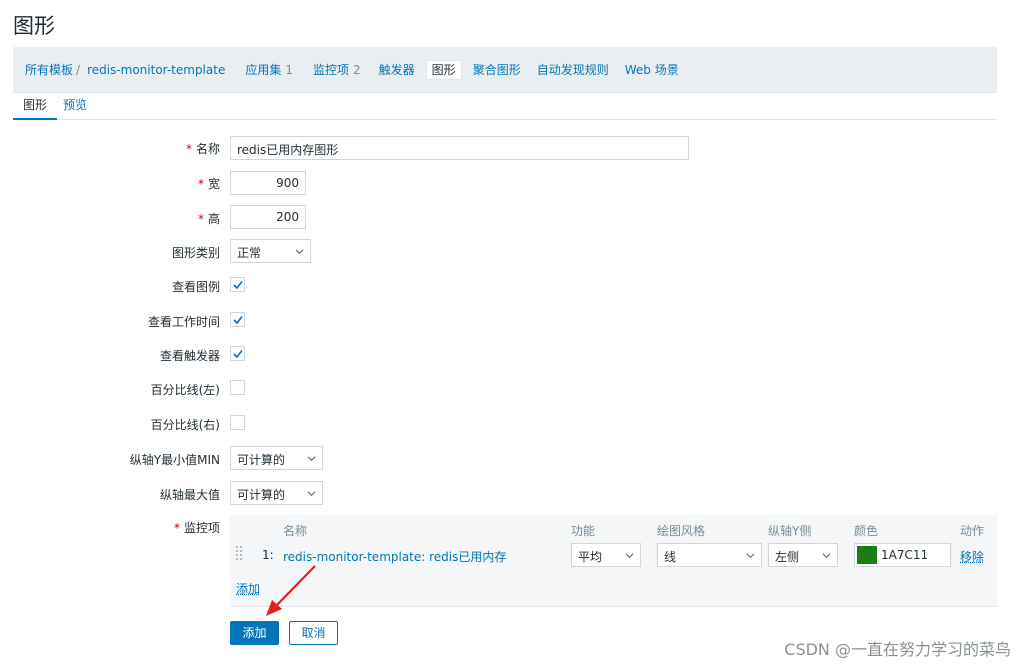 Image resolution: width=1025 pixels, height=666 pixels. What do you see at coordinates (120, 148) in the screenshot?
I see `name-label: * 名称` at bounding box center [120, 148].